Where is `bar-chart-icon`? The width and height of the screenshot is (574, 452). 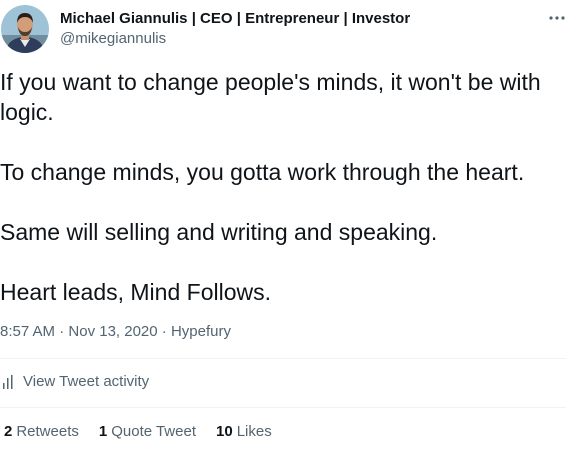
bar-chart-icon is located at coordinates (8, 382).